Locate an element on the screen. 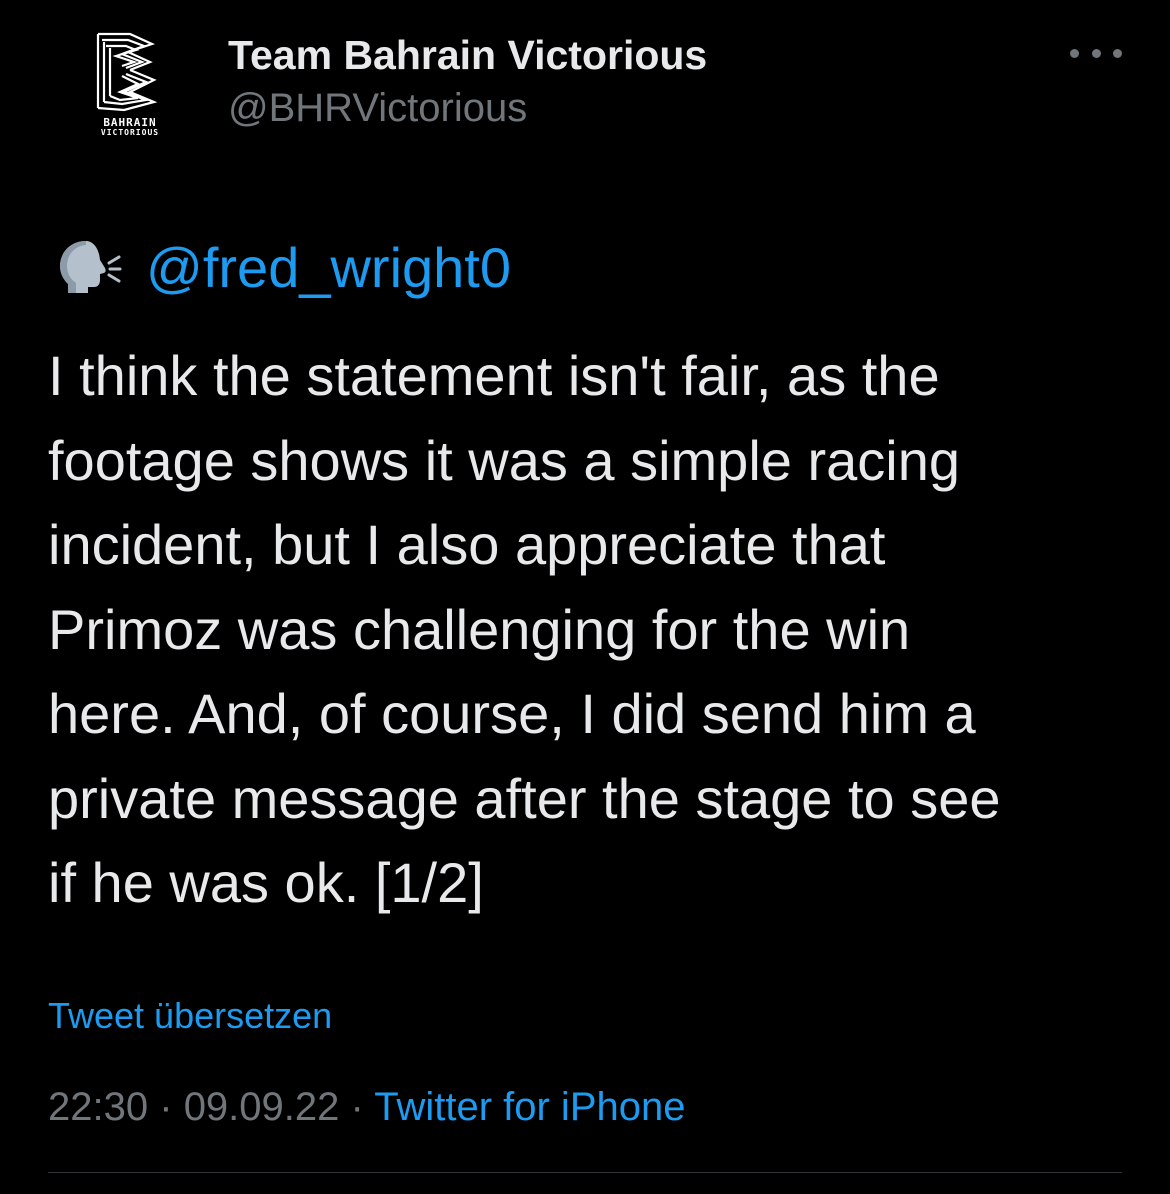  speaking-head-icon is located at coordinates (91, 267).